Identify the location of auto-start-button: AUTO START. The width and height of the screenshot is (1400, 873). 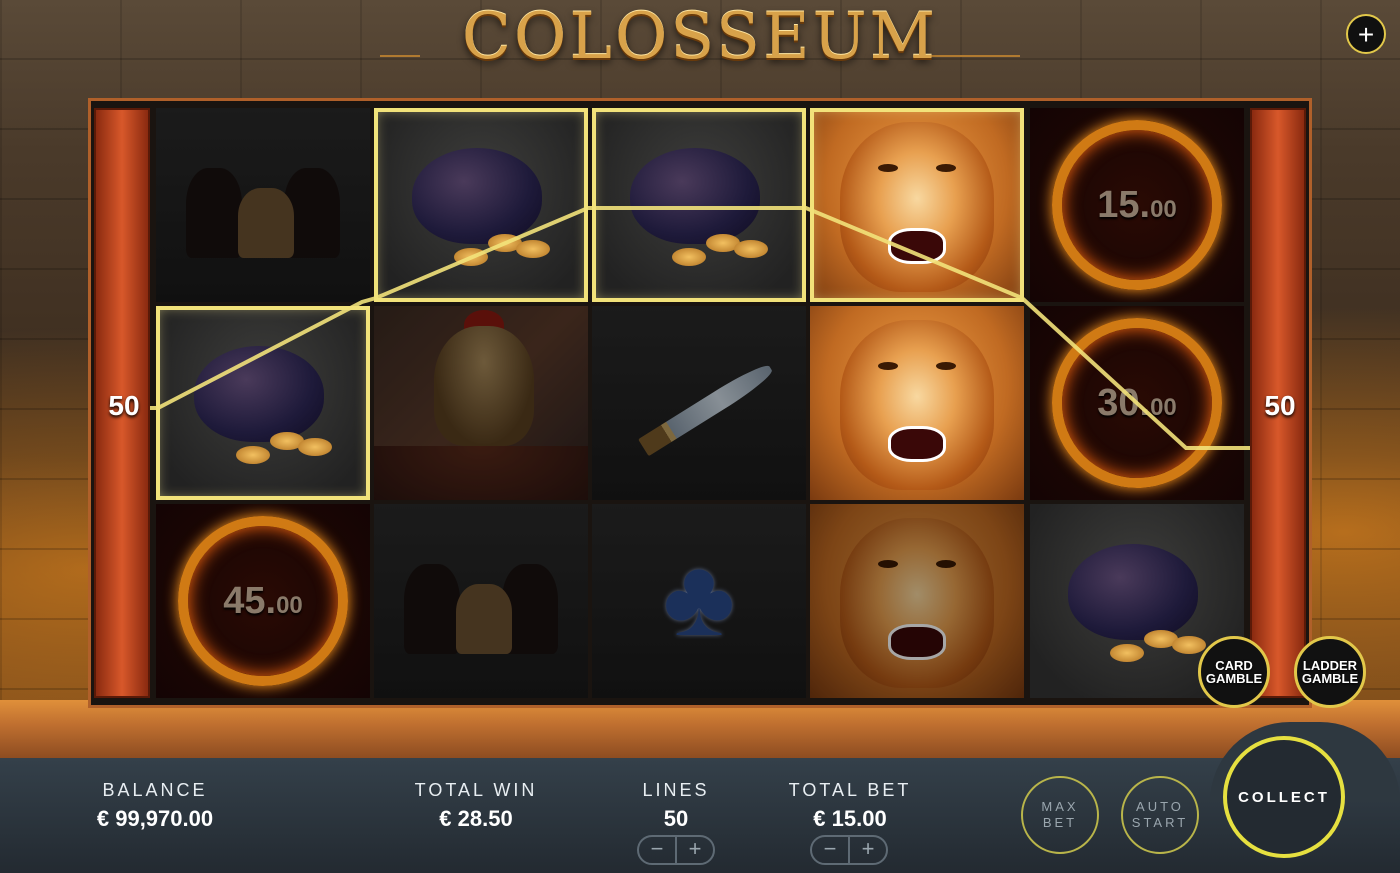
(1160, 815).